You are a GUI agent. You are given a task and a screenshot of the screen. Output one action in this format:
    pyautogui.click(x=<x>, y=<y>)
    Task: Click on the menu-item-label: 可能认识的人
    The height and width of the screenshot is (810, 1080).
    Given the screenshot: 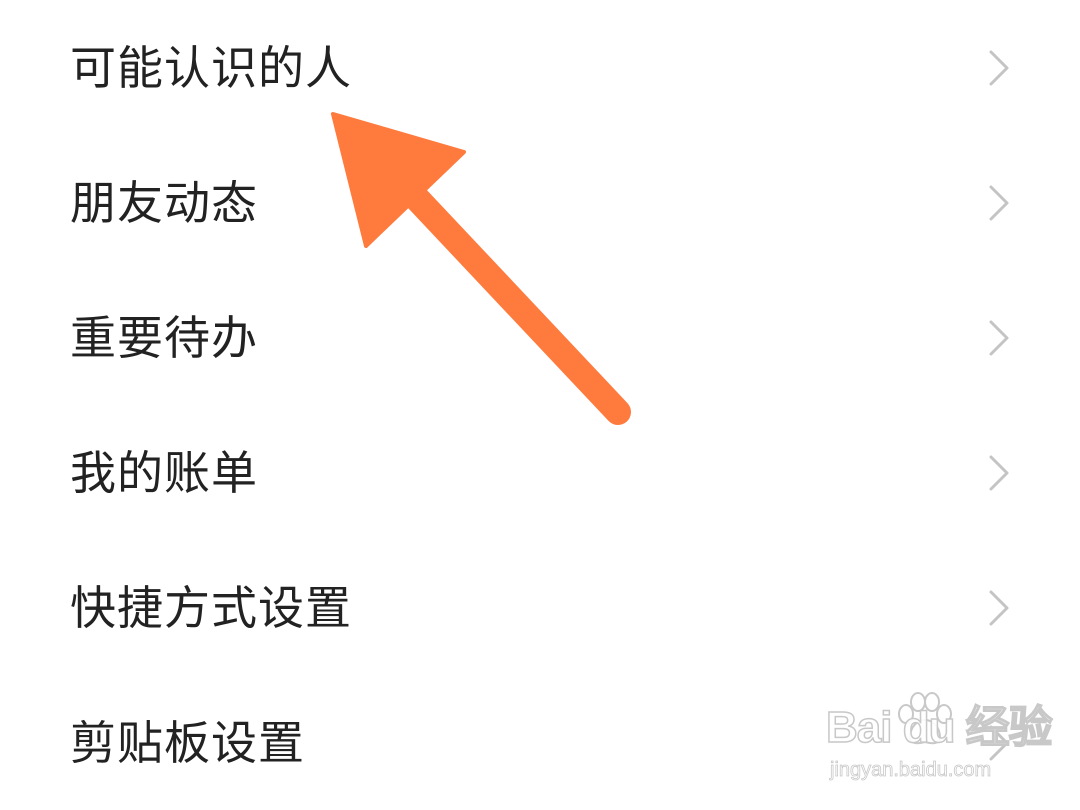 What is the action you would take?
    pyautogui.click(x=211, y=67)
    